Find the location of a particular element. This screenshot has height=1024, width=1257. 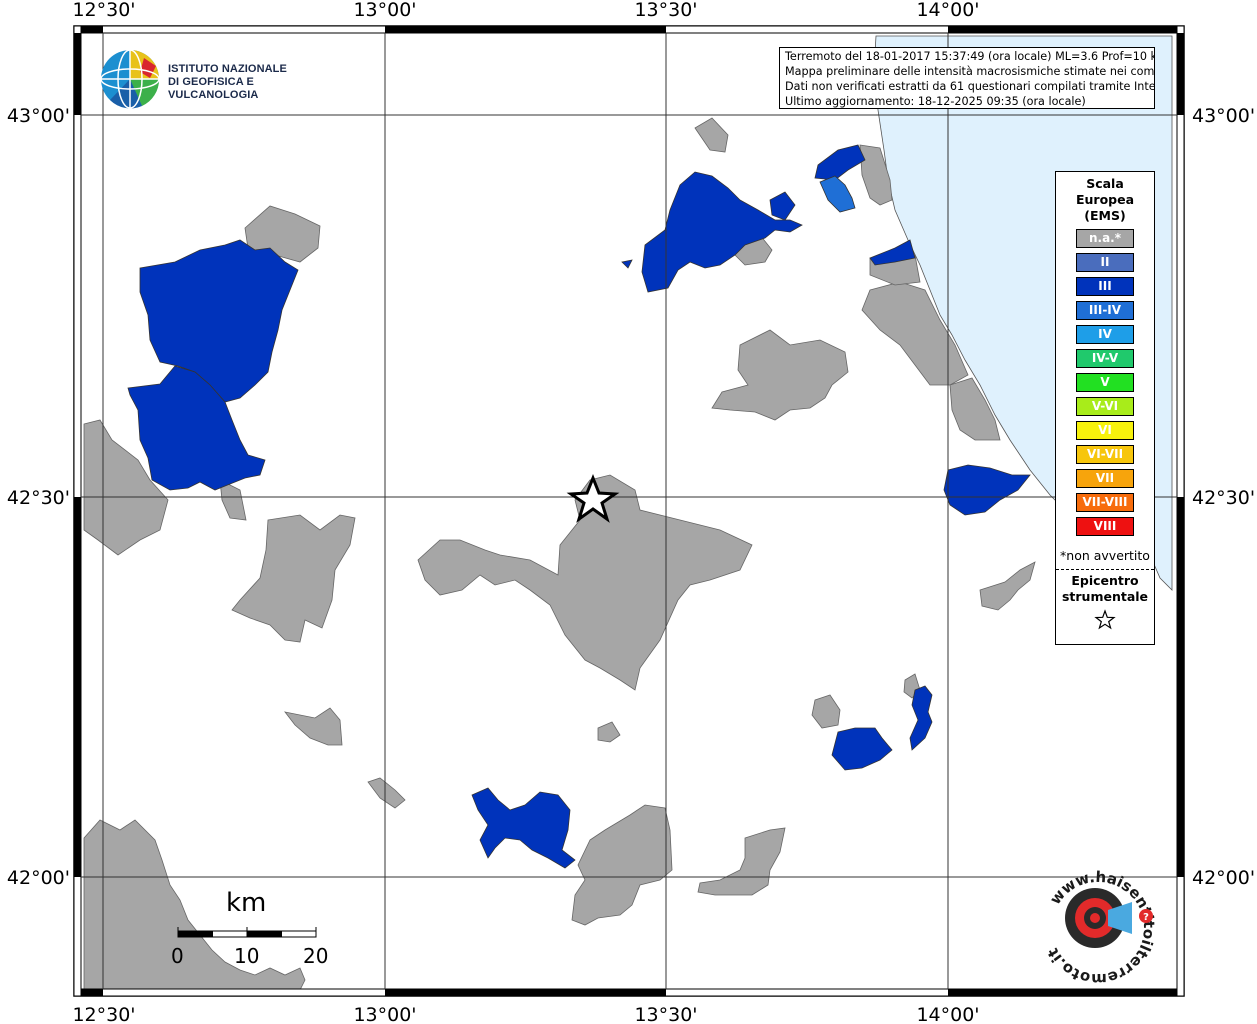

lat-label-right-2: 42°30' is located at coordinates (1223, 498).